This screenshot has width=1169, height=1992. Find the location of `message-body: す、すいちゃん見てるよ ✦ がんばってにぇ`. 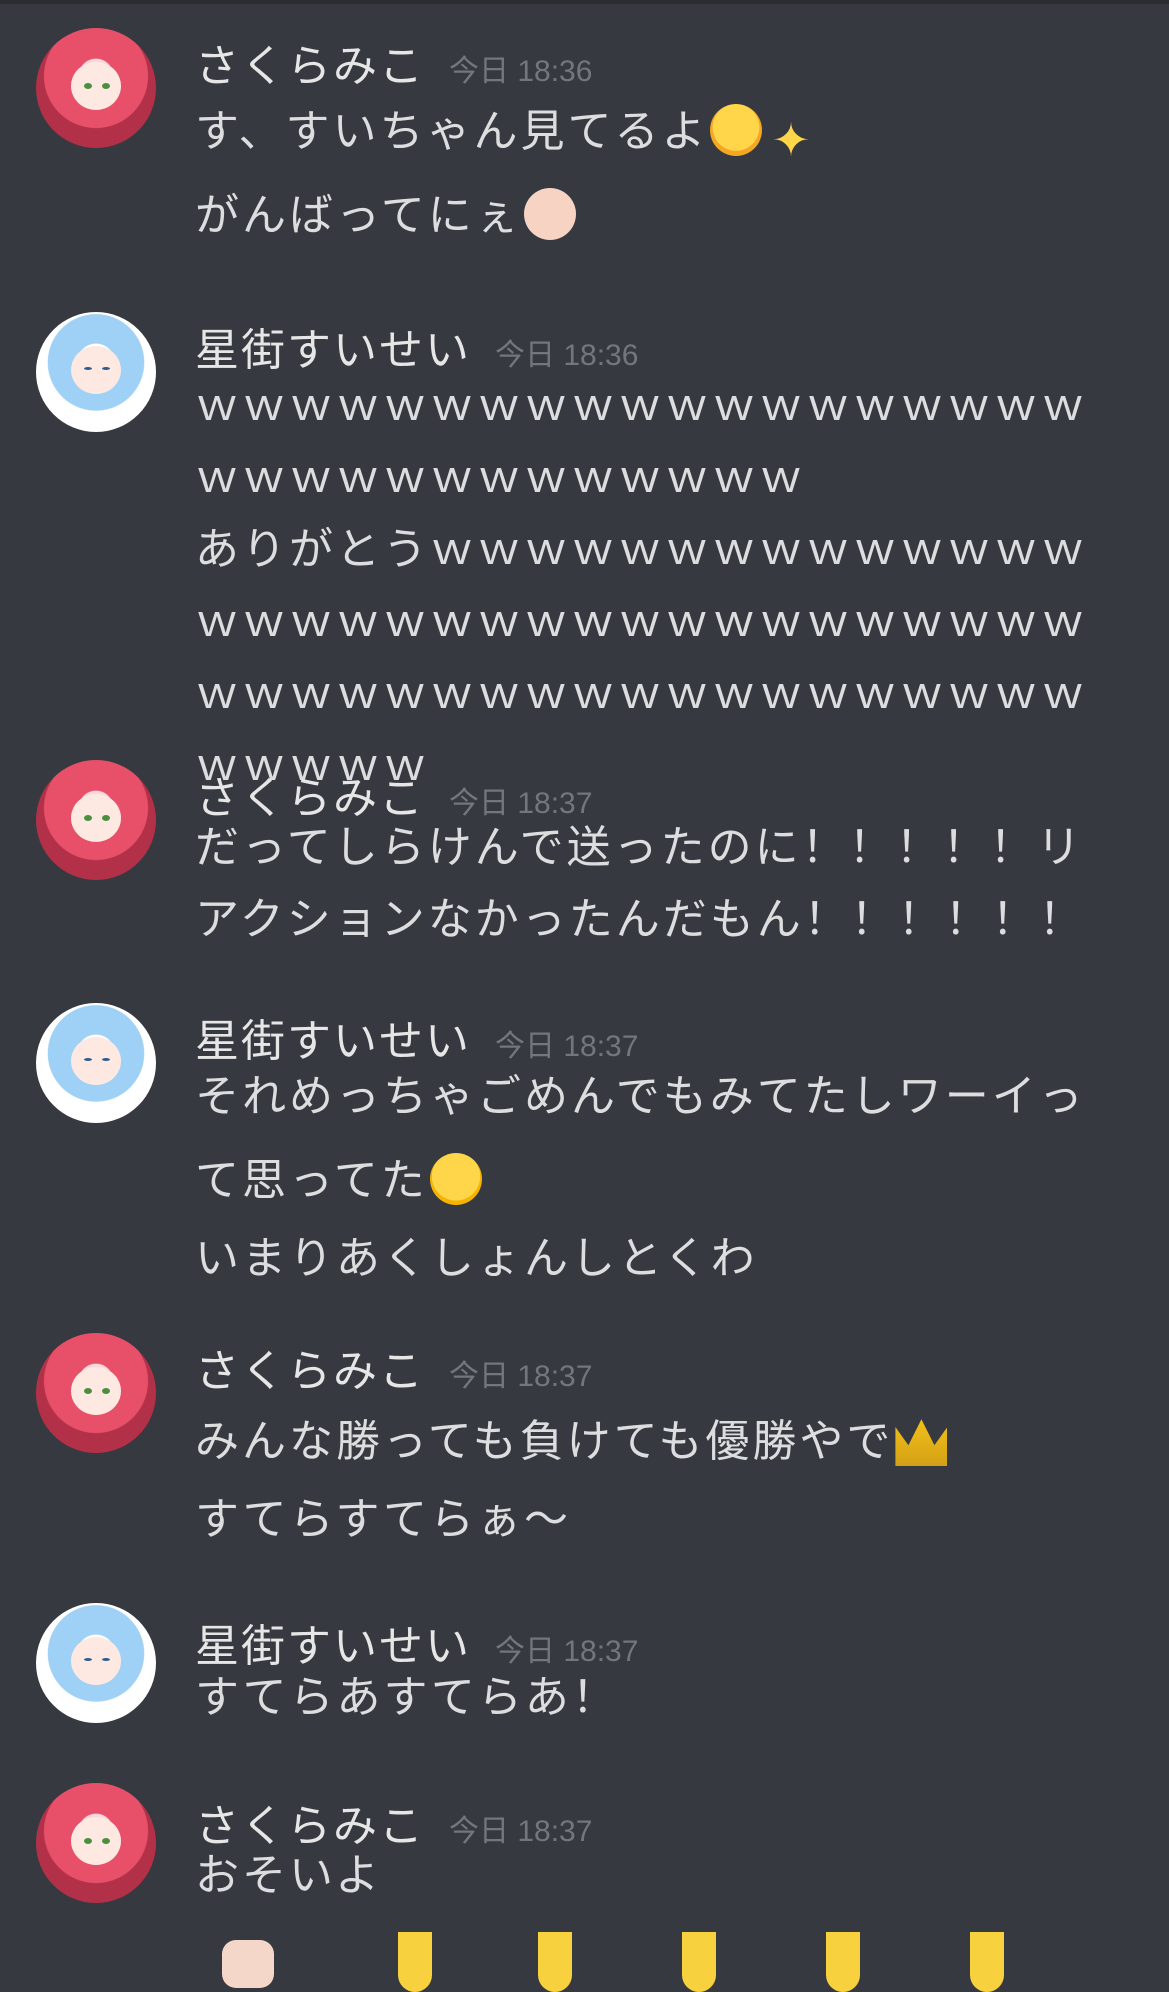

message-body: す、すいちゃん見てるよ ✦ がんばってにぇ is located at coordinates (660, 174).